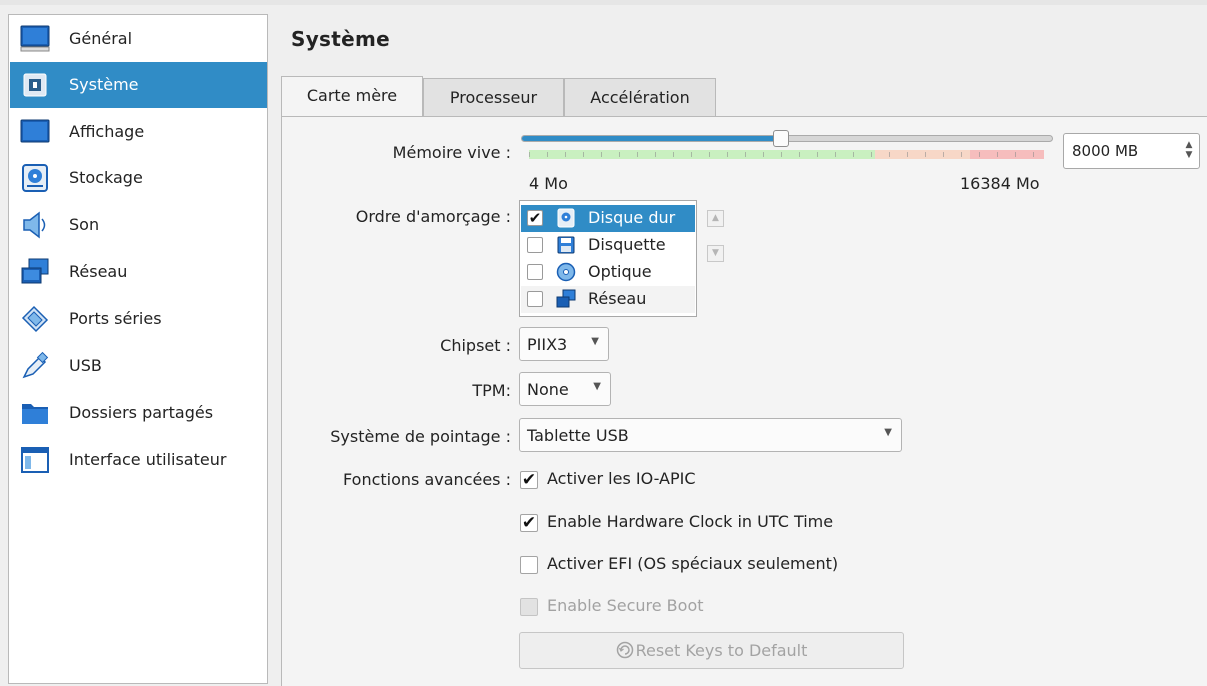 This screenshot has height=686, width=1207. What do you see at coordinates (35, 85) in the screenshot?
I see `chip-icon` at bounding box center [35, 85].